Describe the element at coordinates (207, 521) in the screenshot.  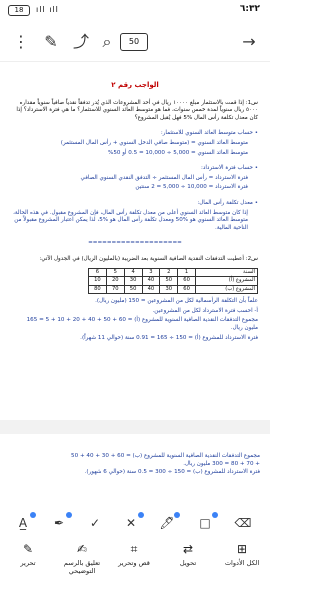
I see `rectangle-icon: □` at that location.